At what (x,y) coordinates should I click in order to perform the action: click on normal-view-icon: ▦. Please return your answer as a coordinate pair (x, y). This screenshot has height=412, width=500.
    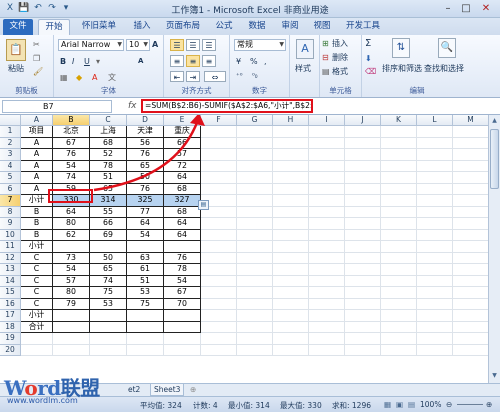
    Looking at the image, I should click on (387, 404).